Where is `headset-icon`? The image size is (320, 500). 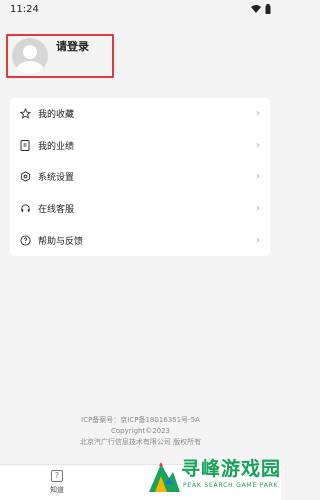 headset-icon is located at coordinates (25, 209).